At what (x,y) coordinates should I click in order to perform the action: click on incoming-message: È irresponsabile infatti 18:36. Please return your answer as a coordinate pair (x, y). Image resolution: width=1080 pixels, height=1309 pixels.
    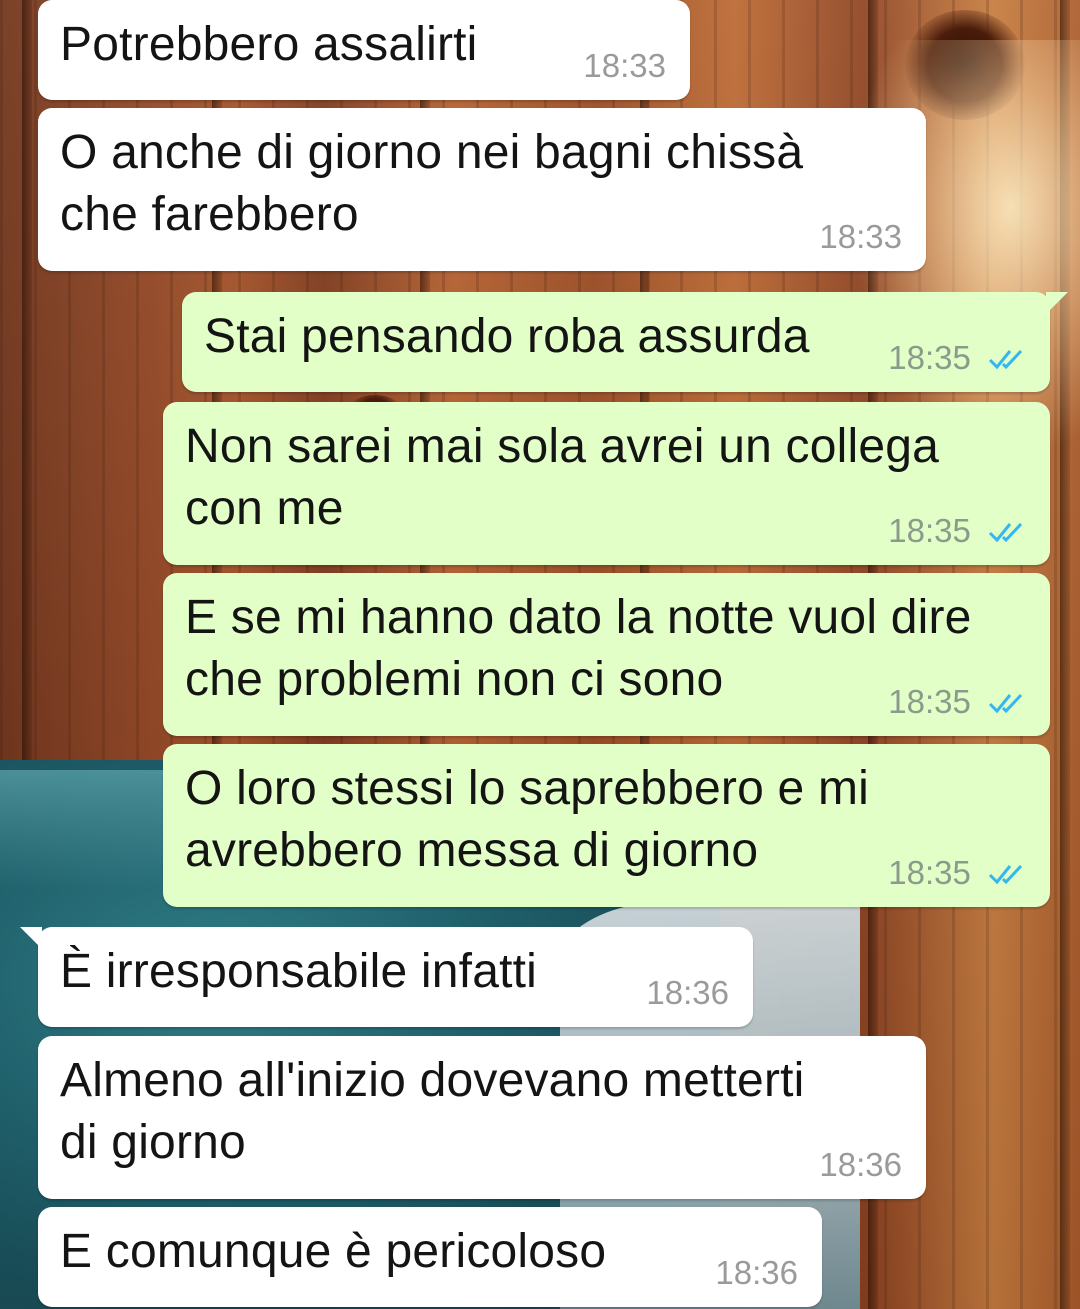
    Looking at the image, I should click on (386, 977).